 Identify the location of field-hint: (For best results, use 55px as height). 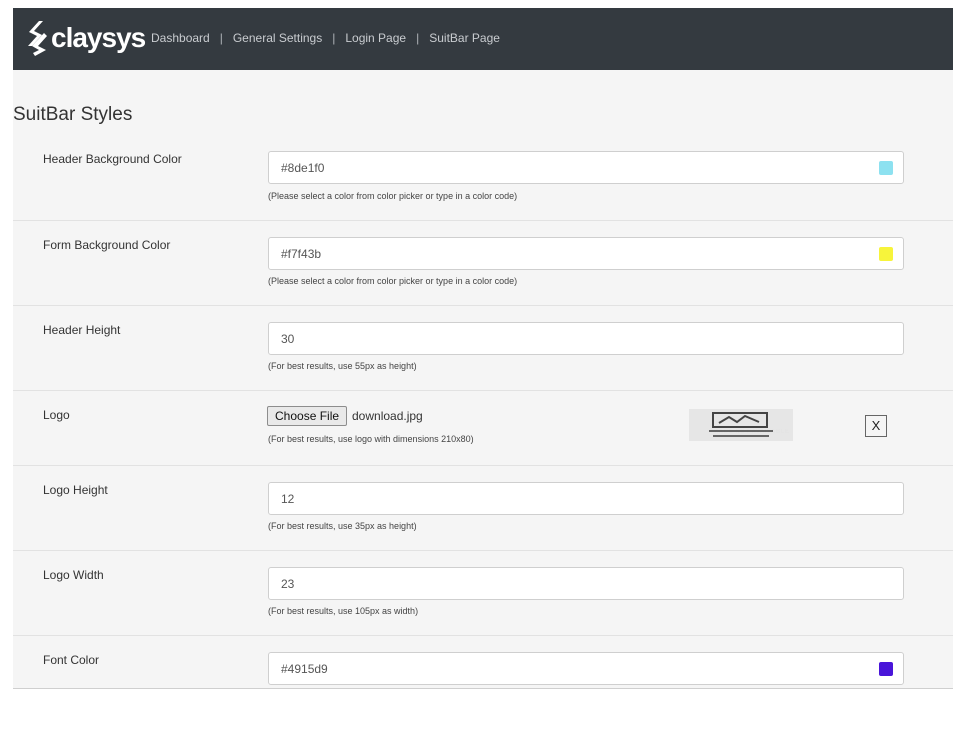
(342, 366).